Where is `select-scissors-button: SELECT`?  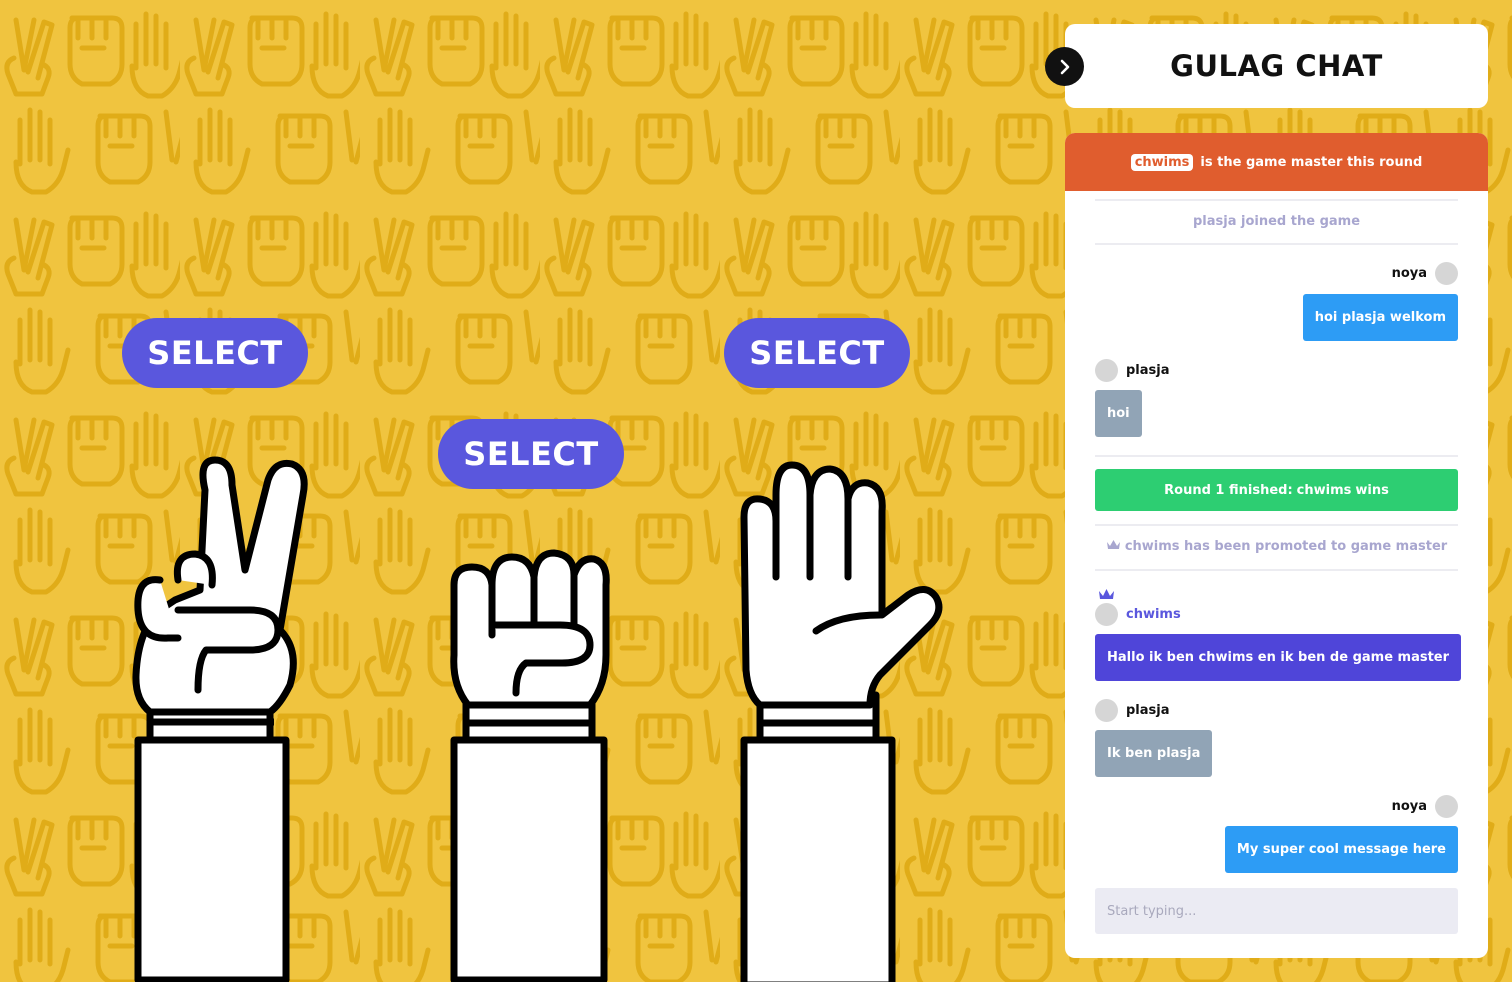
select-scissors-button: SELECT is located at coordinates (215, 353).